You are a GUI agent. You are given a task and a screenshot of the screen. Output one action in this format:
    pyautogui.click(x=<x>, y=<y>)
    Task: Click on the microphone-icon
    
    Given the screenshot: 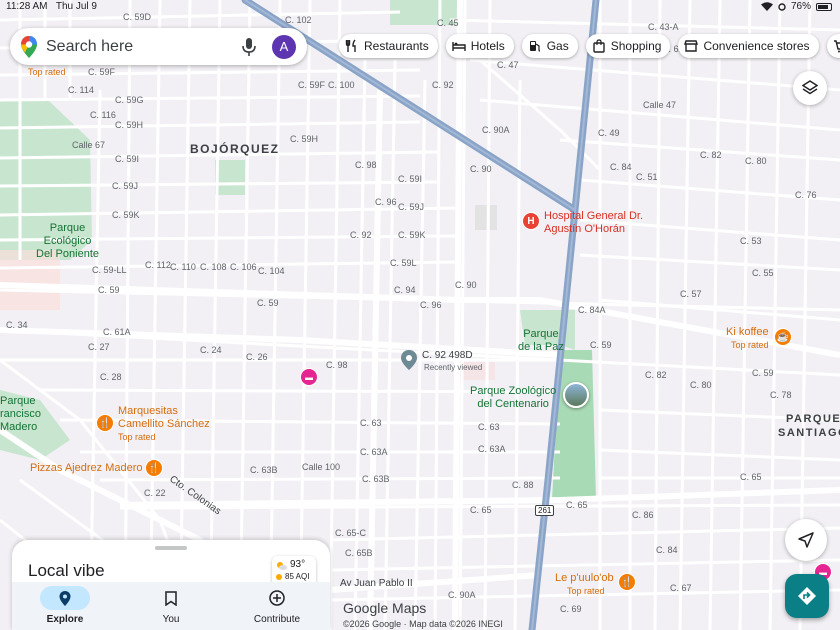 What is the action you would take?
    pyautogui.click(x=249, y=47)
    